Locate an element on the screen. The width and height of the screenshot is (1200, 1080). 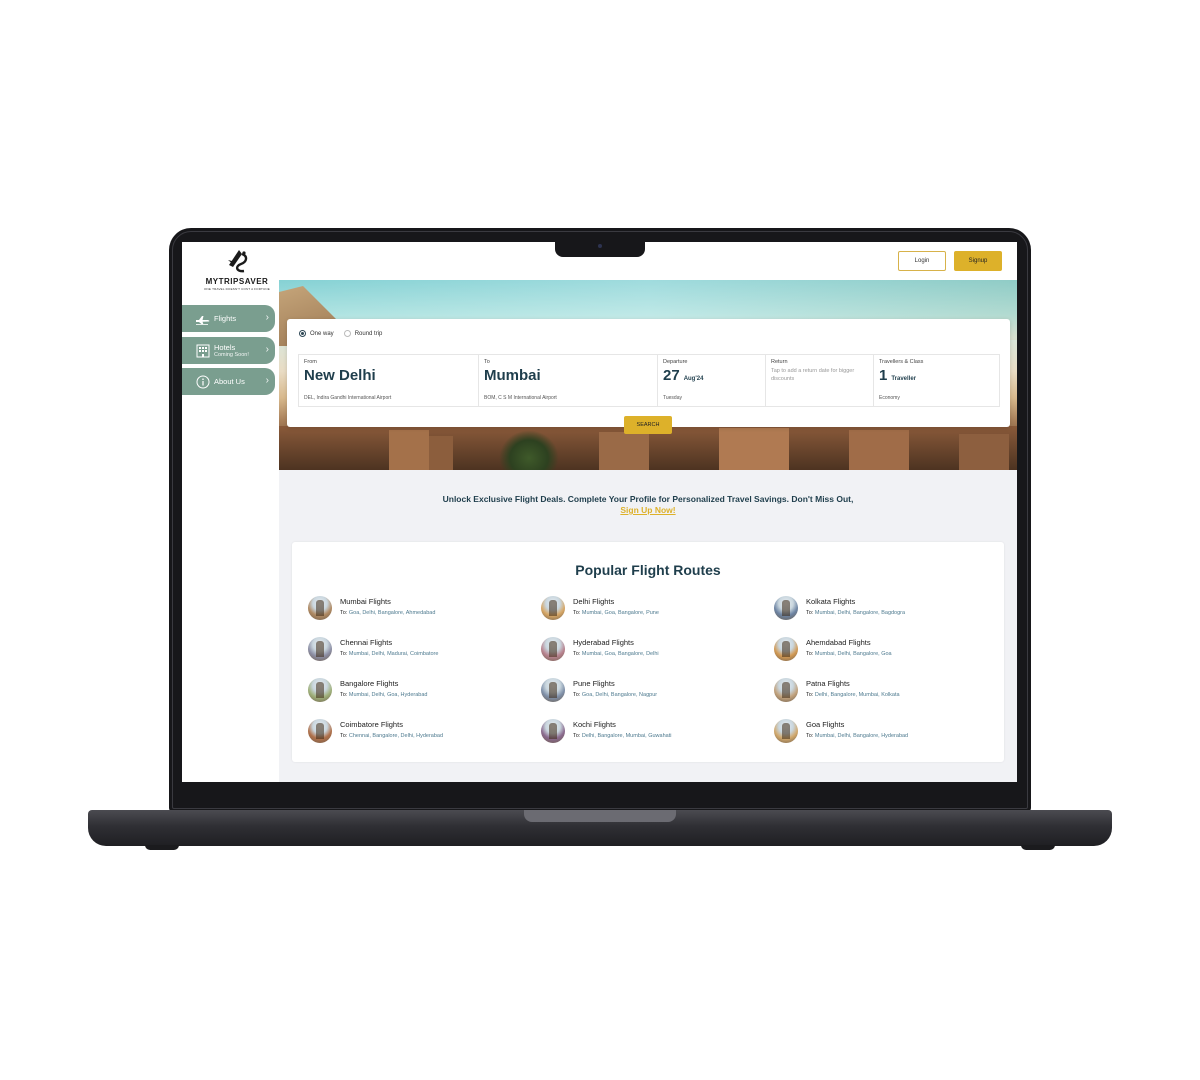
route-name: Hyderabad Flights is located at coordinates (603, 642).